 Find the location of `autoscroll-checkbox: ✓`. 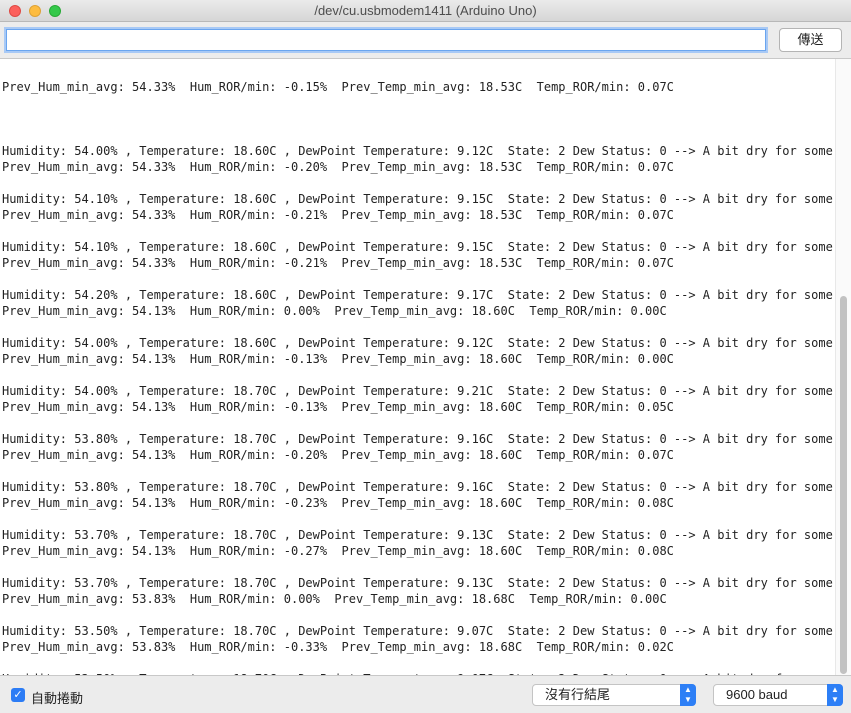

autoscroll-checkbox: ✓ is located at coordinates (18, 695).